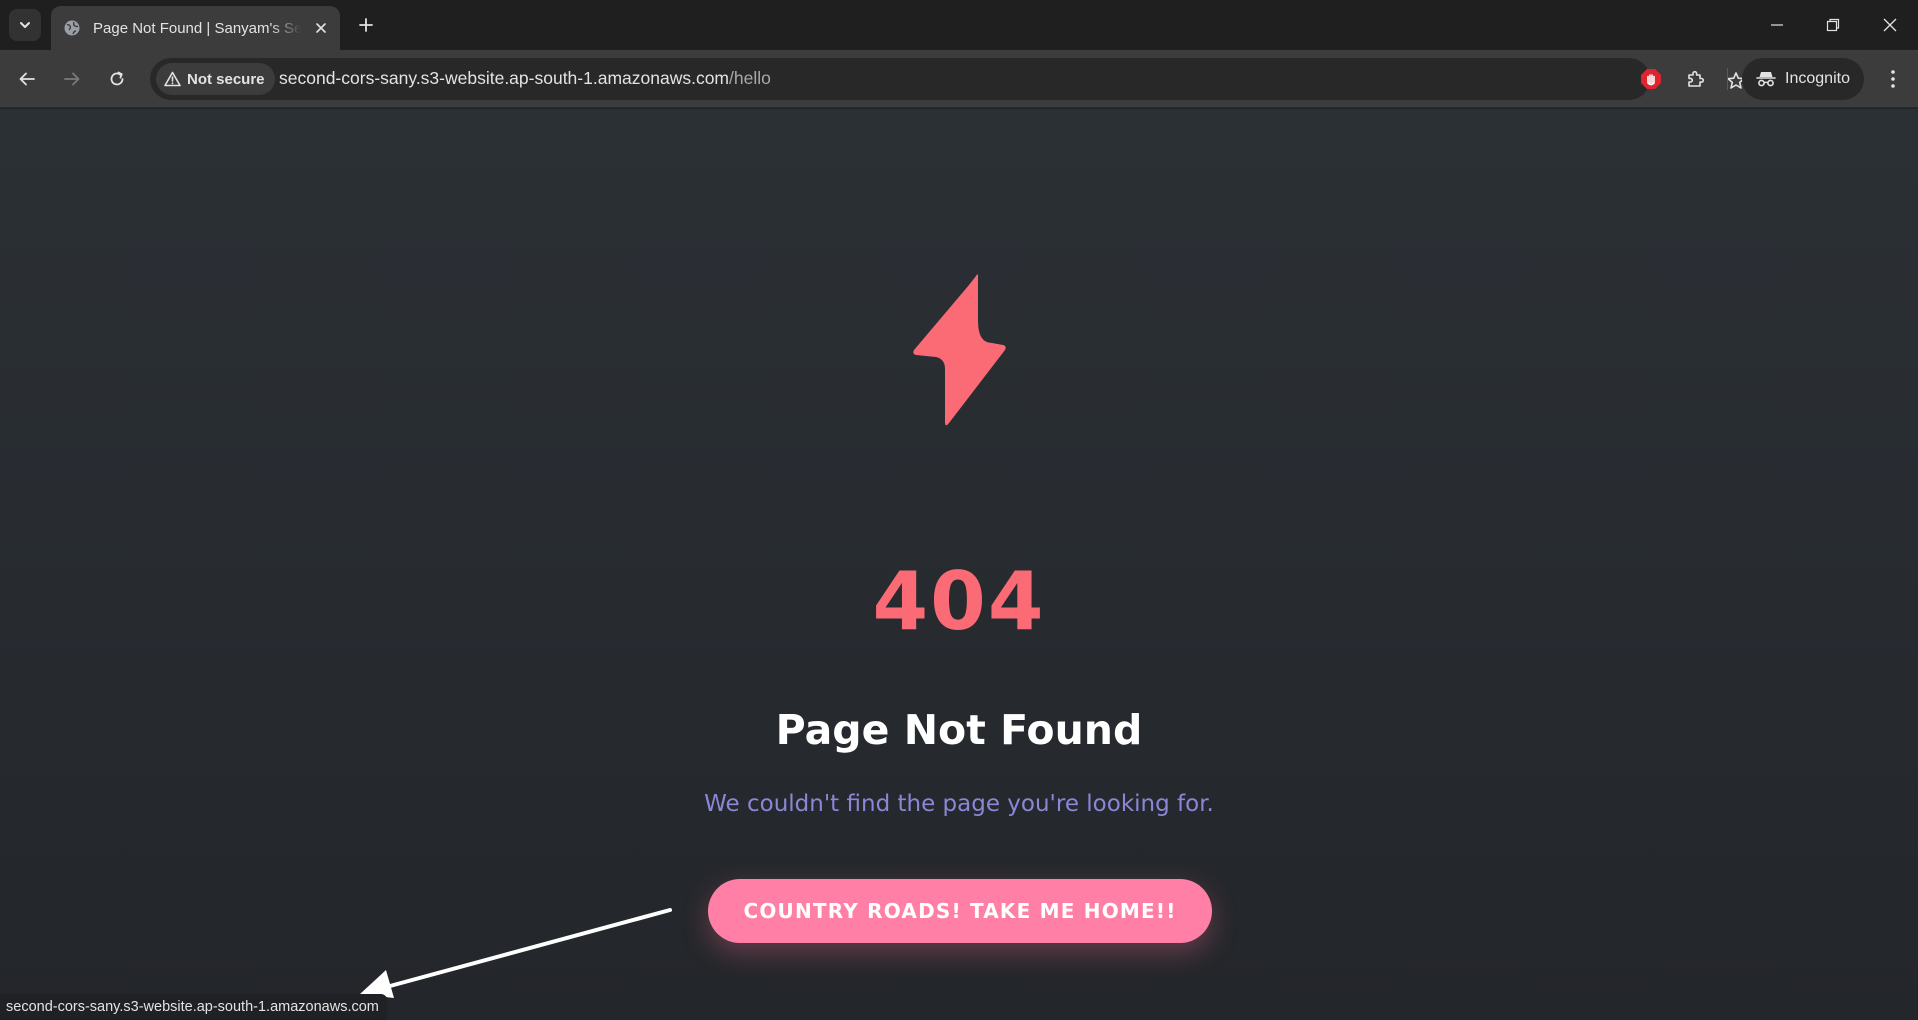 The width and height of the screenshot is (1918, 1020). I want to click on puzzle-piece-icon, so click(1696, 78).